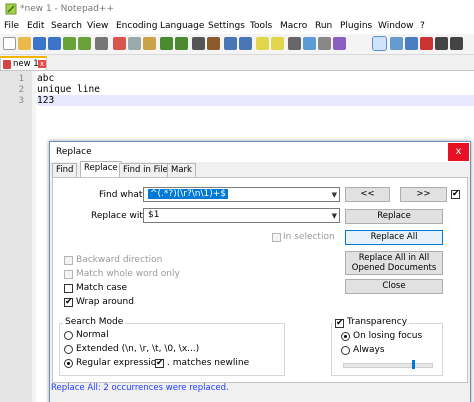 This screenshot has width=474, height=402. I want to click on wrap-around-label: Wrap around, so click(105, 302).